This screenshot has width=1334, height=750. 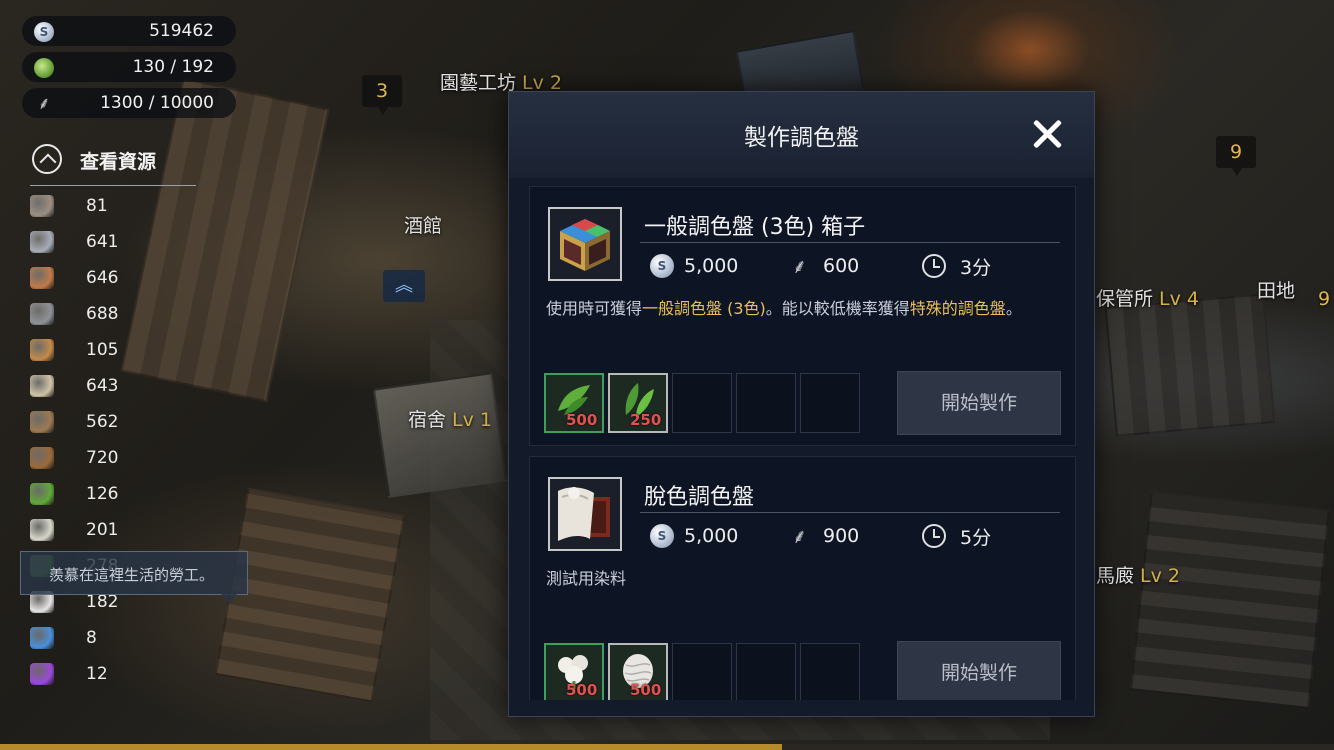 What do you see at coordinates (102, 242) in the screenshot?
I see `resource-amount: 641` at bounding box center [102, 242].